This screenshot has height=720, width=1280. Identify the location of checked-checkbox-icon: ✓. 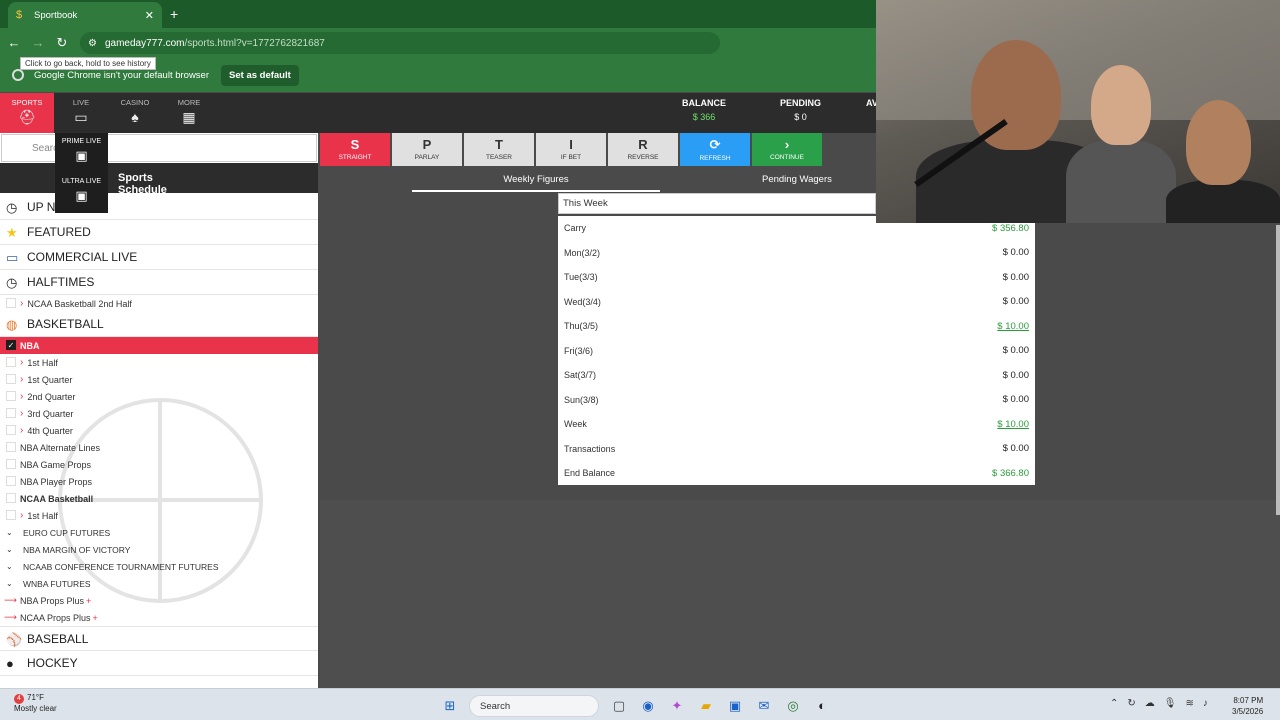
(11, 345).